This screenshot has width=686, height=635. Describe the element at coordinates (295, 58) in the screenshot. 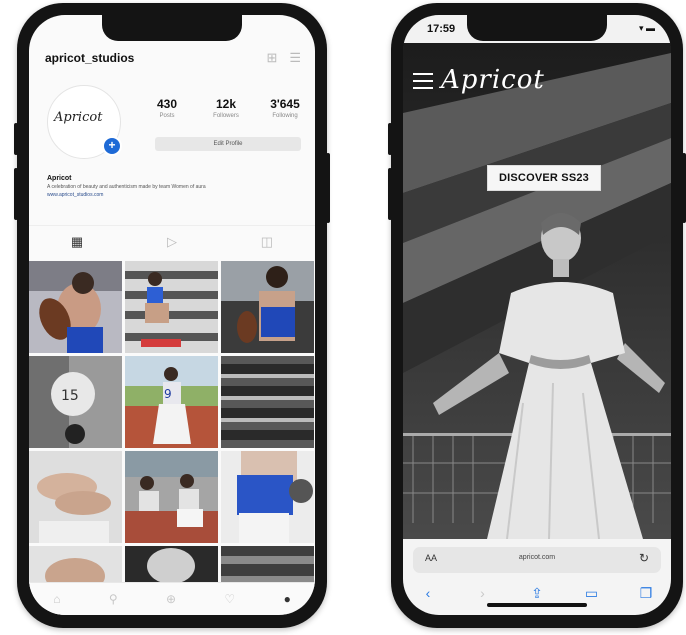

I see `menu-icon: ☰` at that location.